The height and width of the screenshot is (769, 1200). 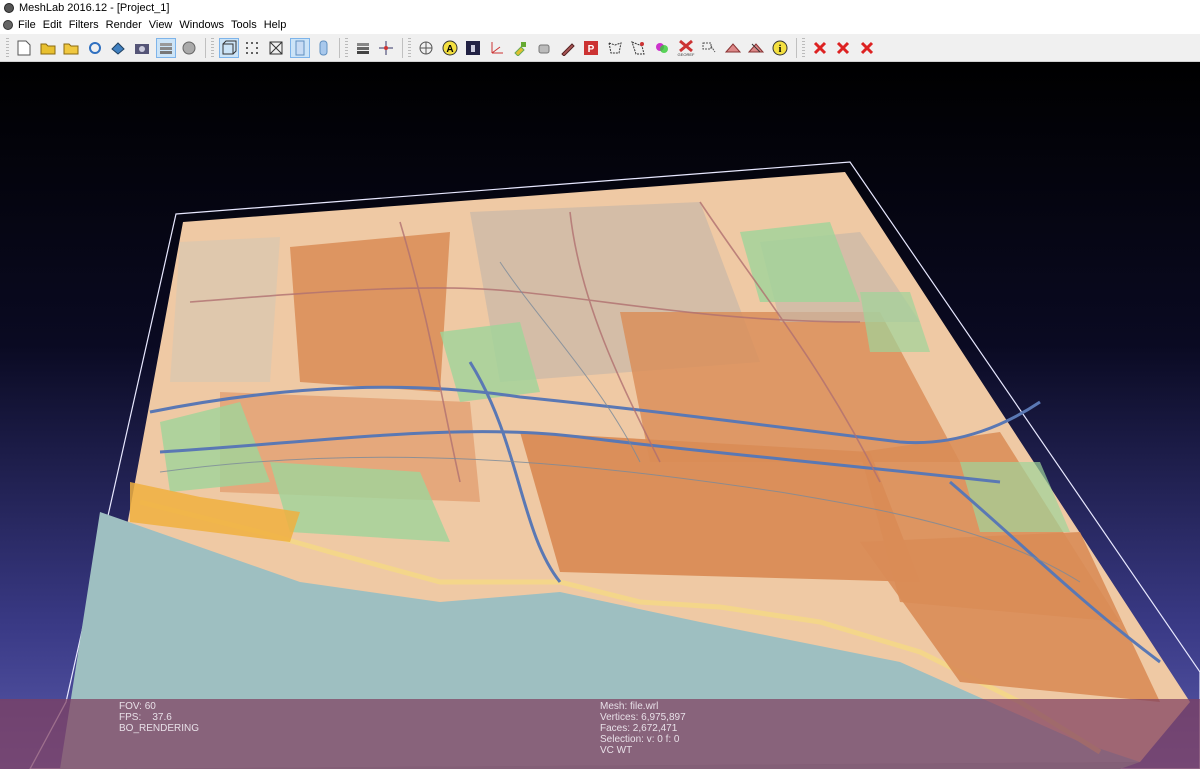 What do you see at coordinates (520, 48) in the screenshot?
I see `paint-icon` at bounding box center [520, 48].